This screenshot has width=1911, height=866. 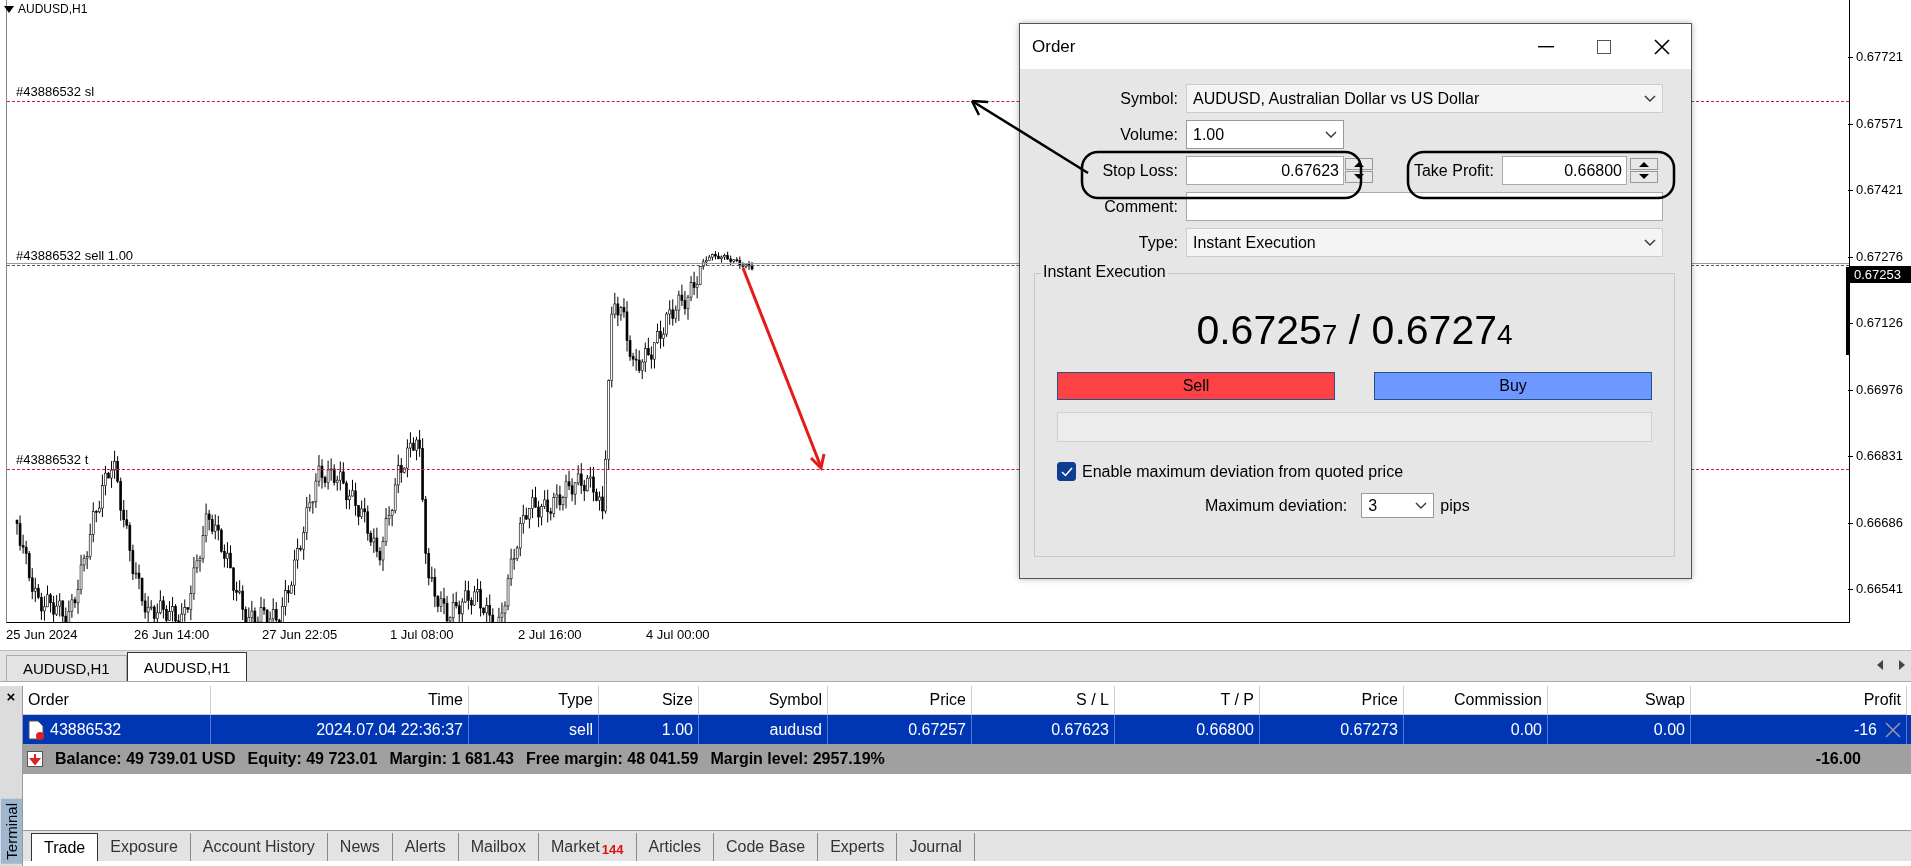 I want to click on time-label: 26 Jun 14:00, so click(x=172, y=634).